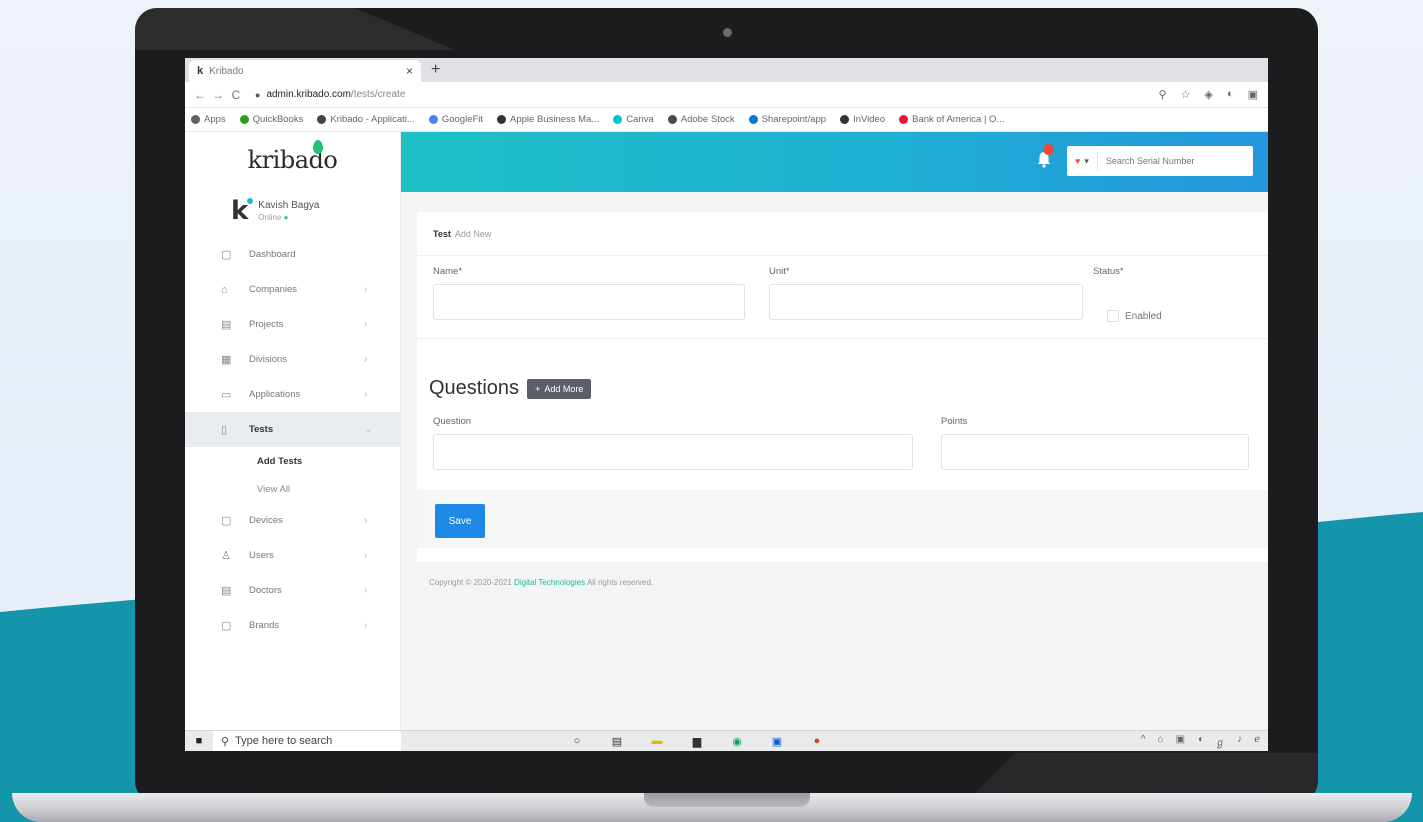 Image resolution: width=1423 pixels, height=822 pixels. I want to click on new-tab-icon: +, so click(435, 71).